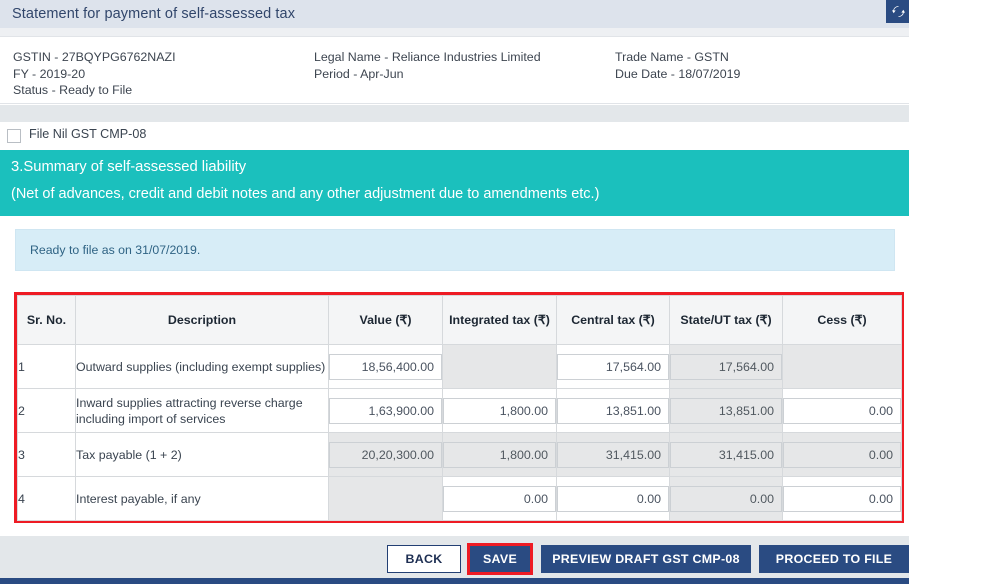 Image resolution: width=1005 pixels, height=585 pixels. Describe the element at coordinates (385, 320) in the screenshot. I see `col-value: Value (₹)` at that location.